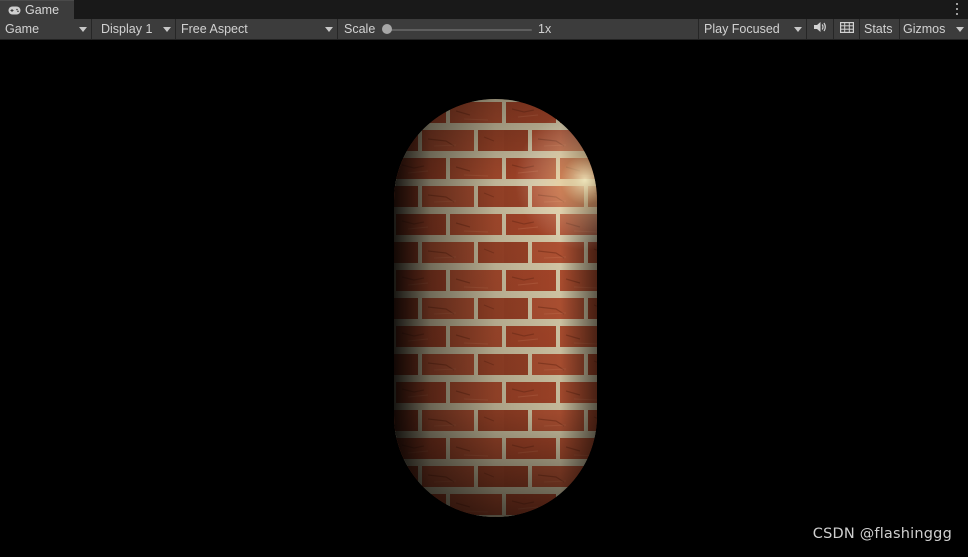  What do you see at coordinates (459, 30) in the screenshot?
I see `scale-slider-track` at bounding box center [459, 30].